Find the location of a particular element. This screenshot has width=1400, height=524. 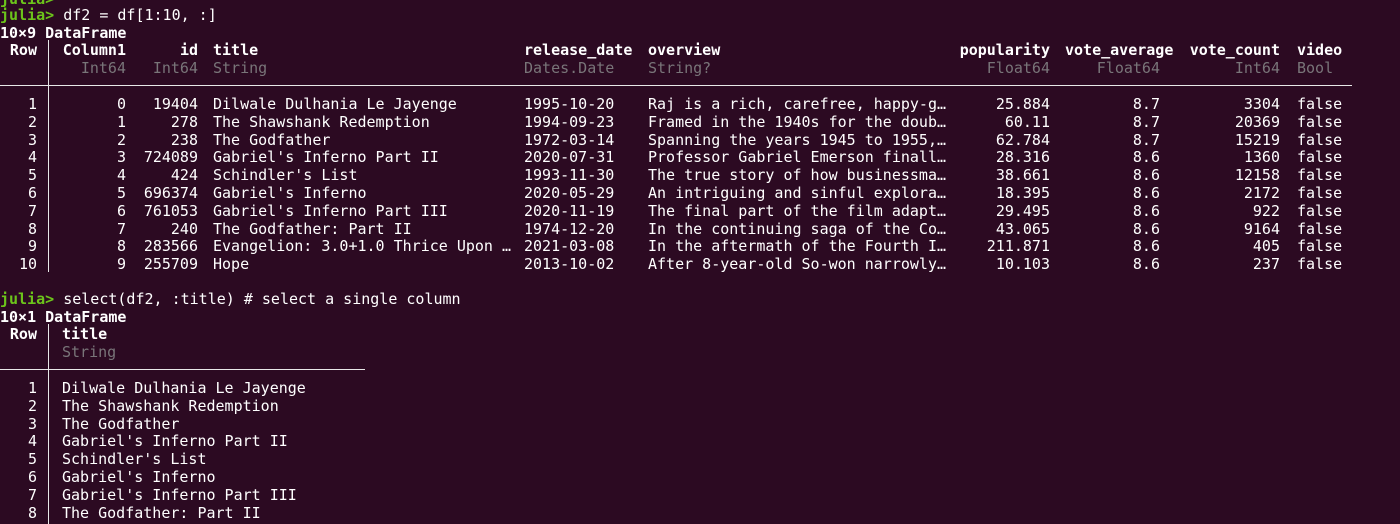

column-header-column1: Column1 is located at coordinates (94, 50).